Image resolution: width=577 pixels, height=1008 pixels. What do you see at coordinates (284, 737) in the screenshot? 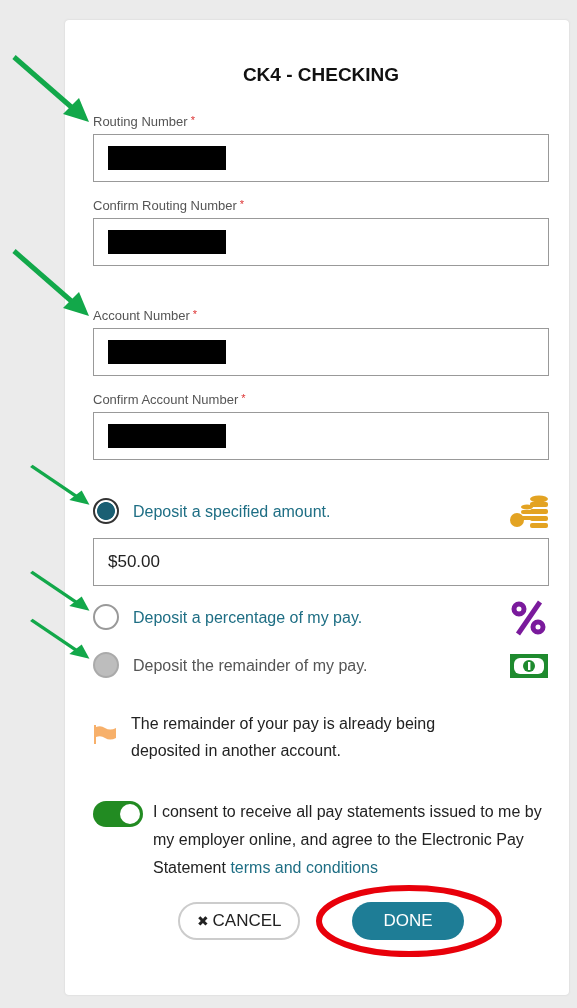
I see `notice-text: The remainder of your pay is already being deposited in another account.` at bounding box center [284, 737].